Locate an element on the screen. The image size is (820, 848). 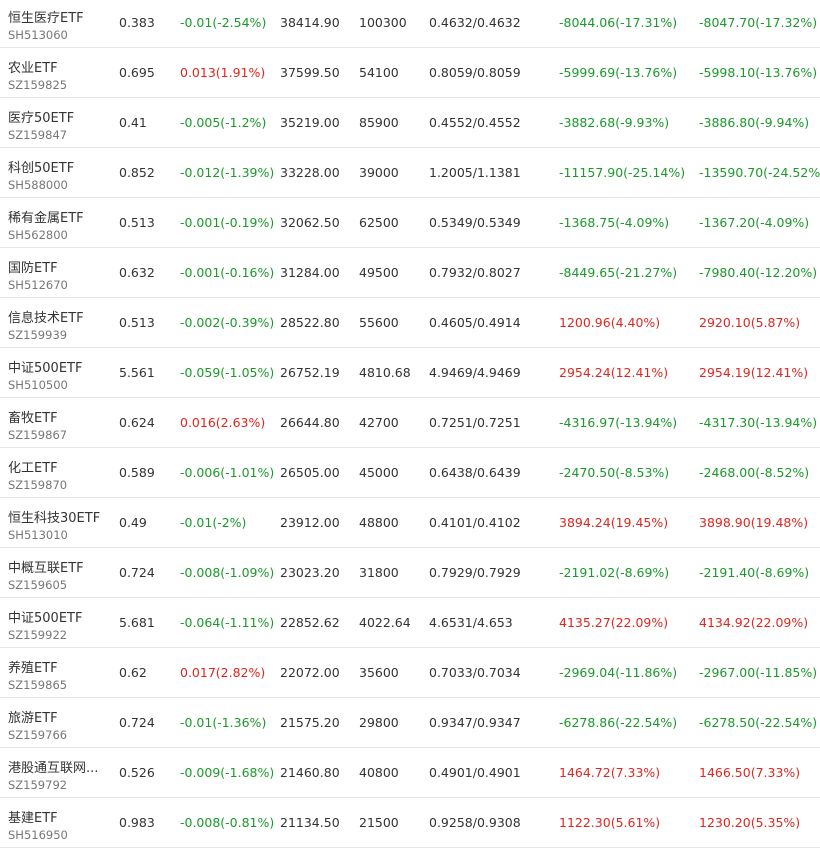
current-price: 5.681 is located at coordinates (137, 622).